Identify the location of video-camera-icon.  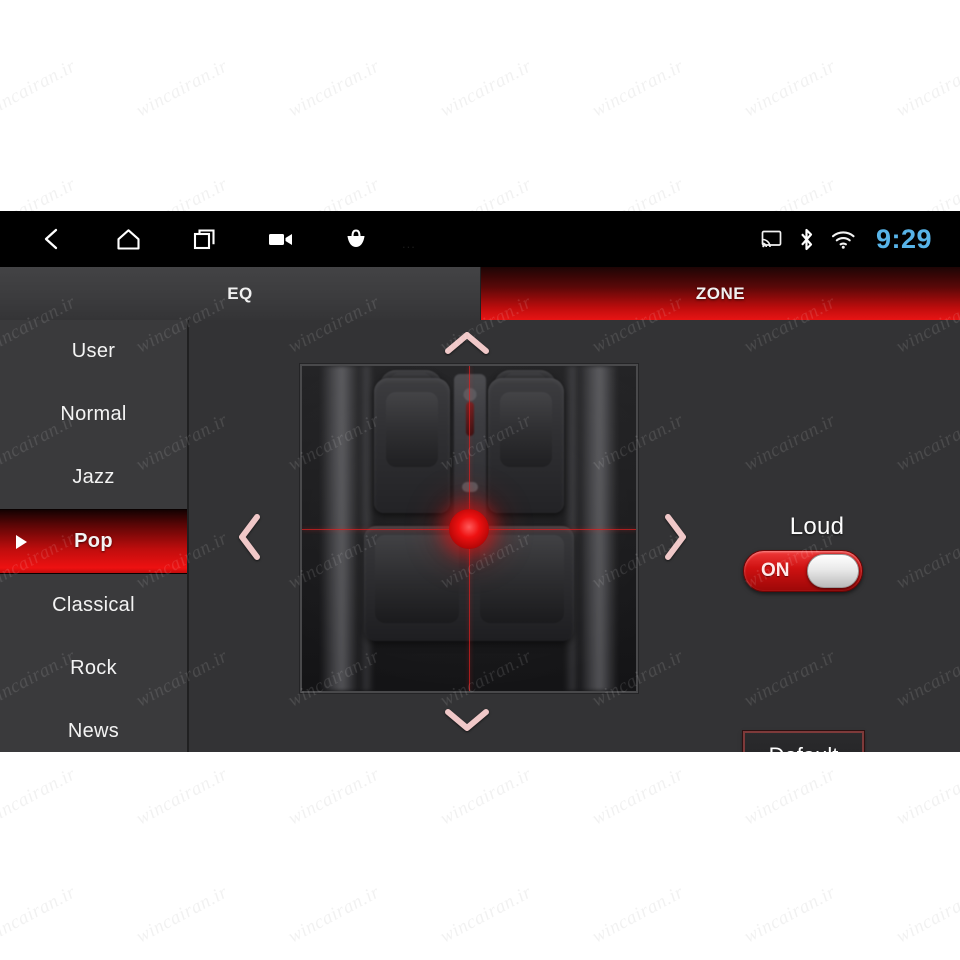
(280, 239).